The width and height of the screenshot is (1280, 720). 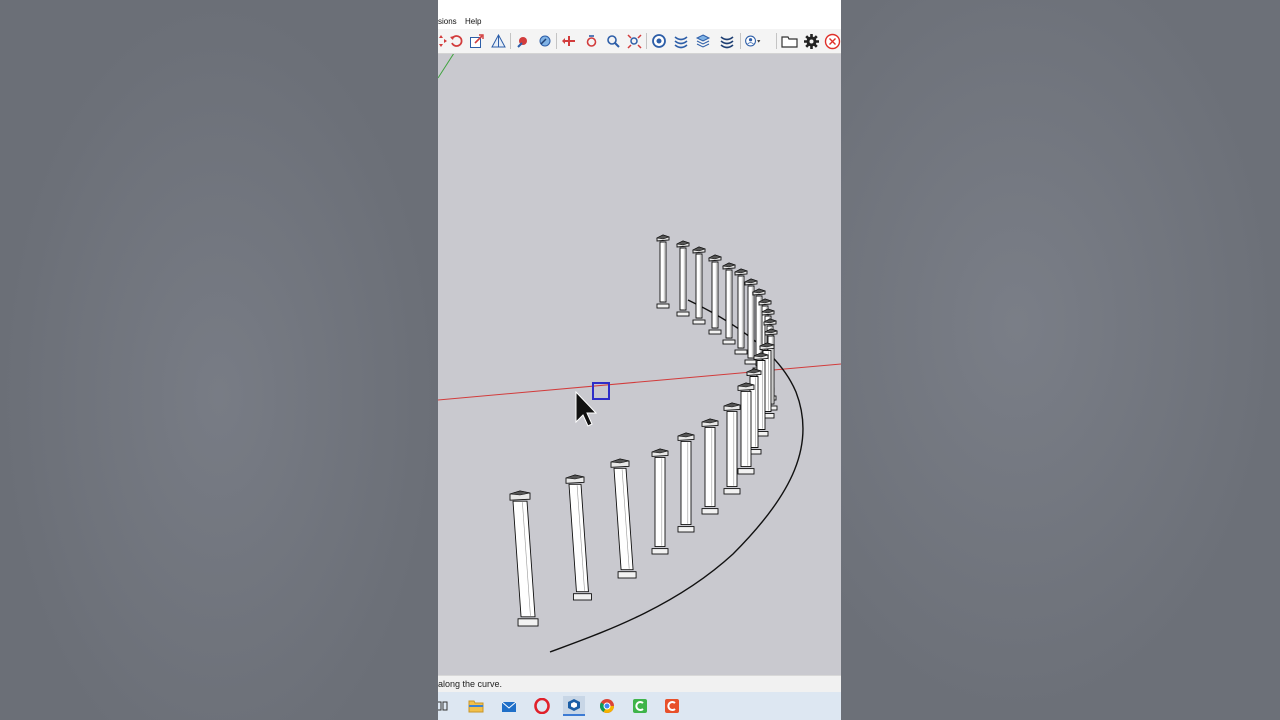 I want to click on menu-help: Help, so click(x=473, y=21).